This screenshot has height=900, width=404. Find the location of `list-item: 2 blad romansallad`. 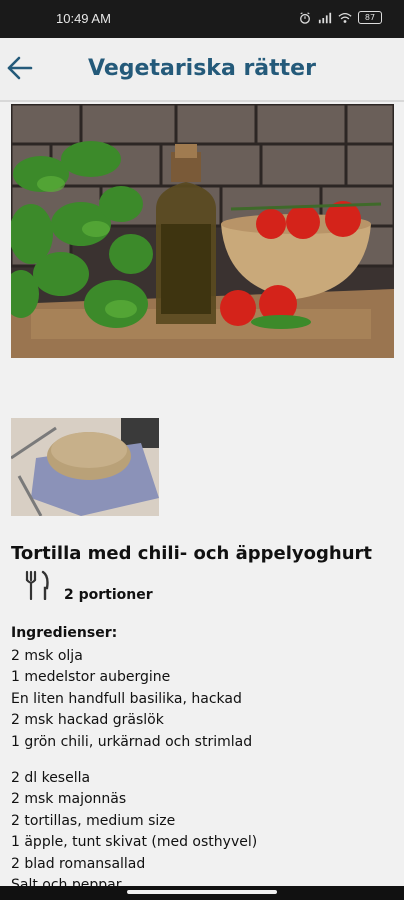

list-item: 2 blad romansallad is located at coordinates (78, 863).